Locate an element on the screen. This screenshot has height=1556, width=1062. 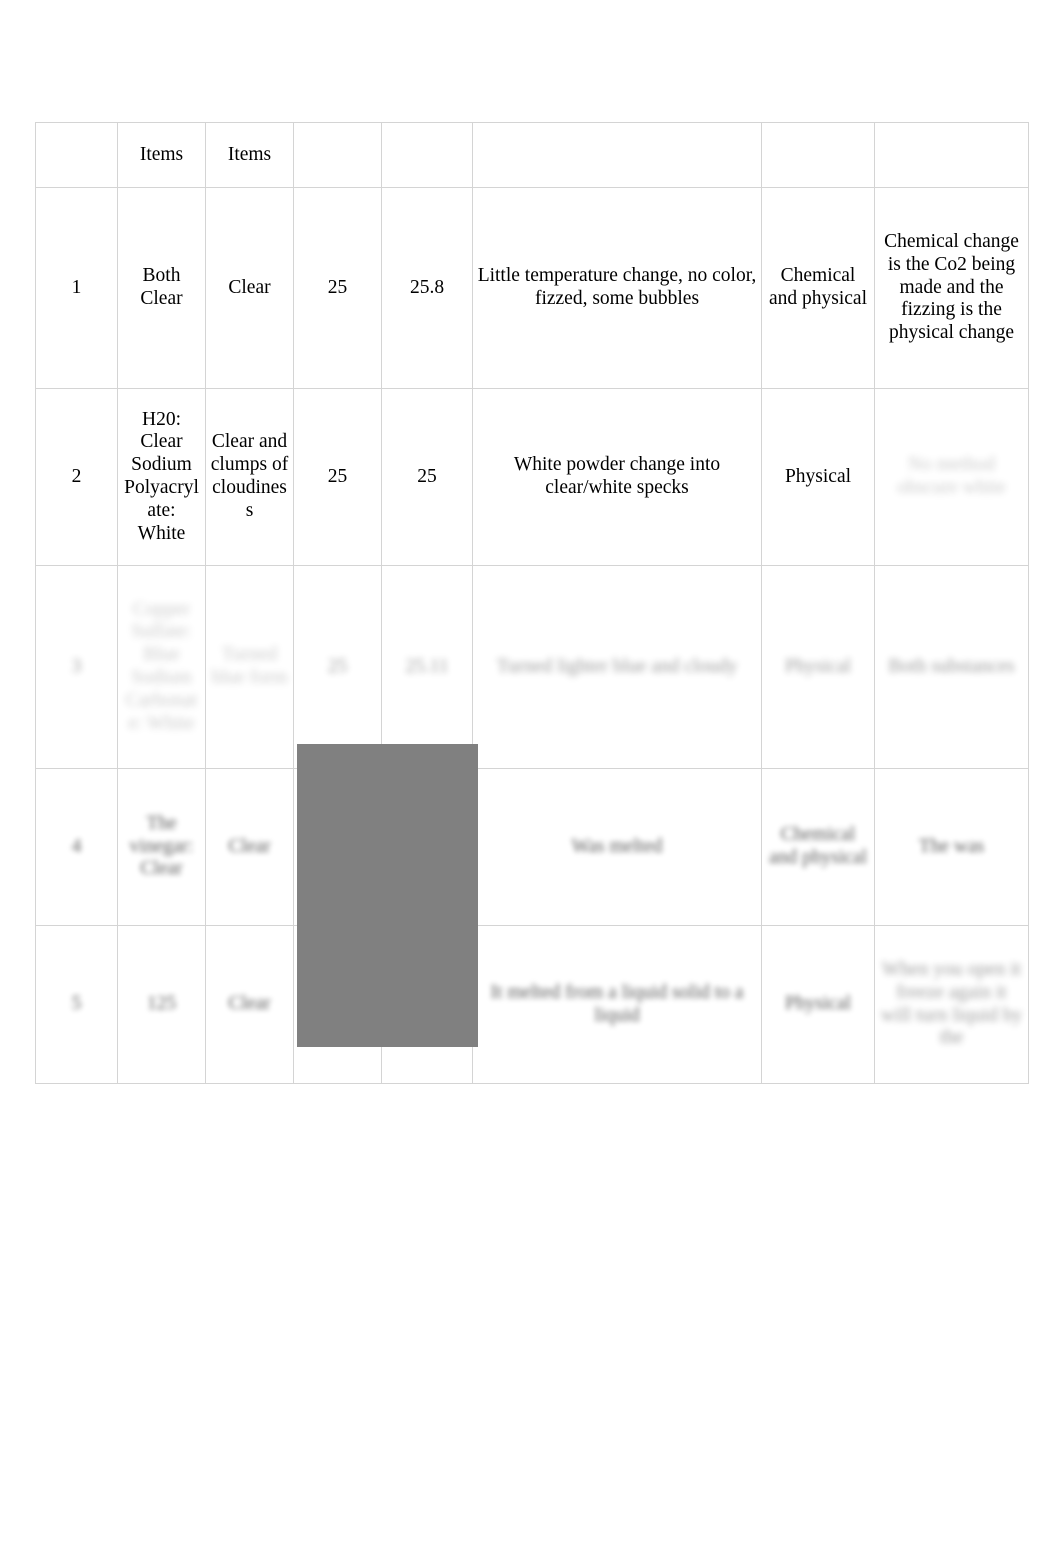
row3-value-change-type: Physical is located at coordinates (818, 666).